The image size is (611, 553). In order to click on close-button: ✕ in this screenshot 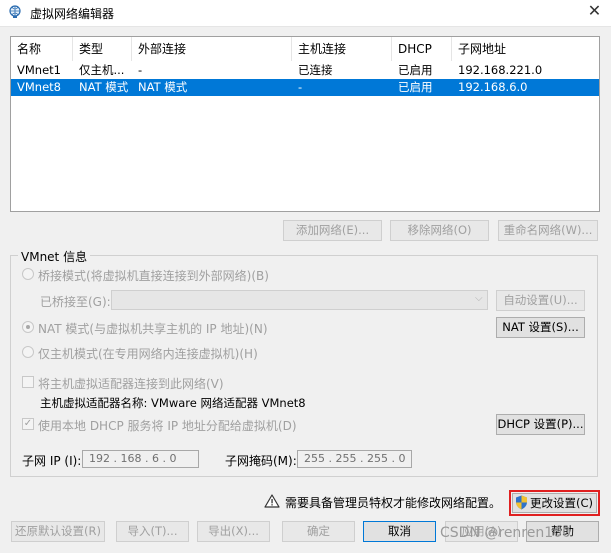, I will do `click(594, 12)`.